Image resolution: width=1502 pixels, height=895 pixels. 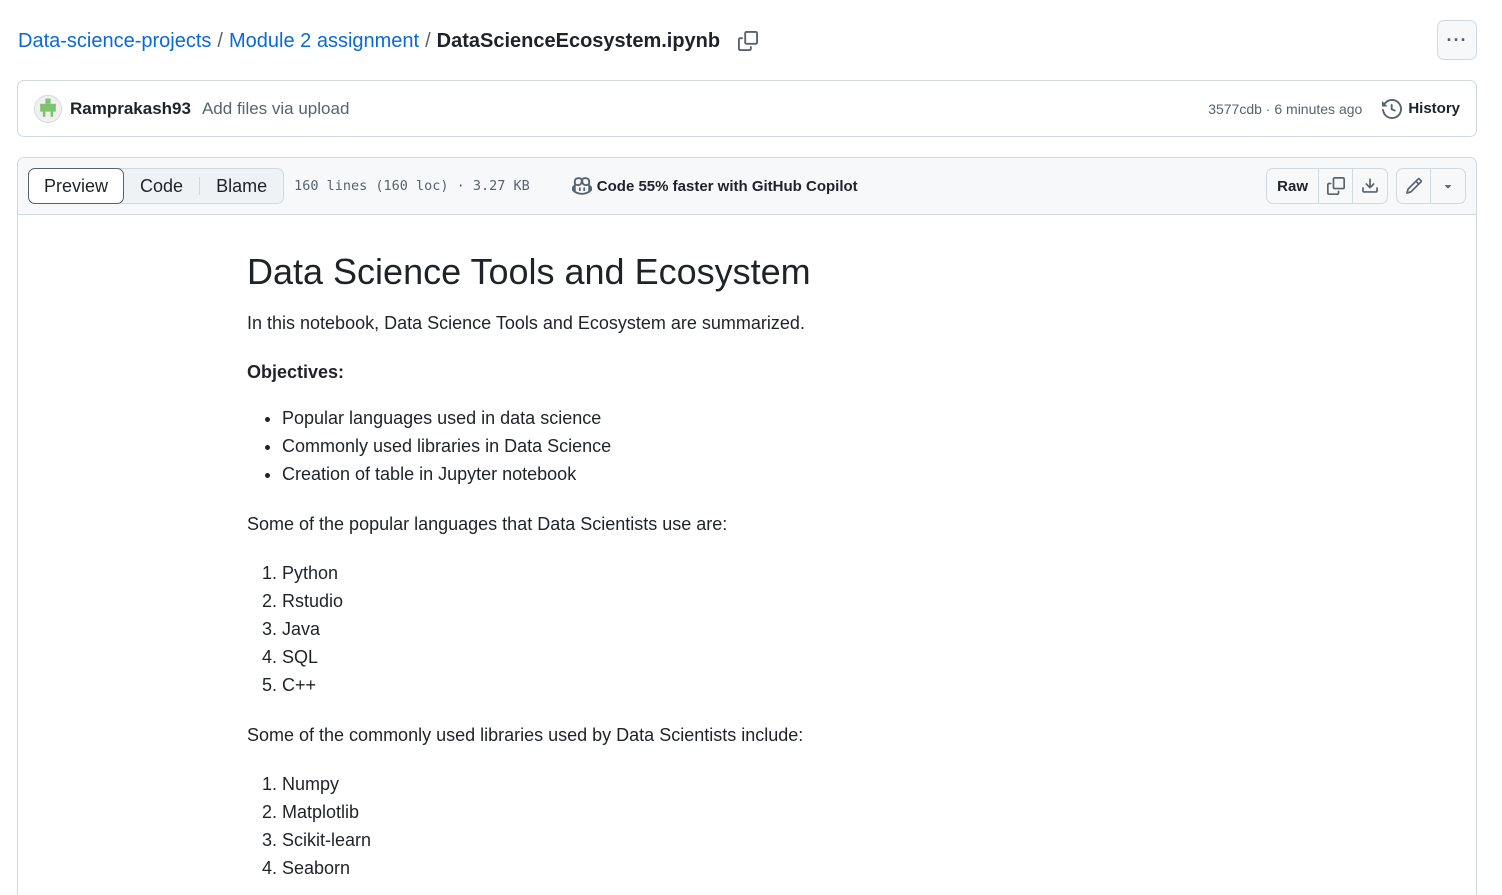 I want to click on copy-path-button, so click(x=748, y=41).